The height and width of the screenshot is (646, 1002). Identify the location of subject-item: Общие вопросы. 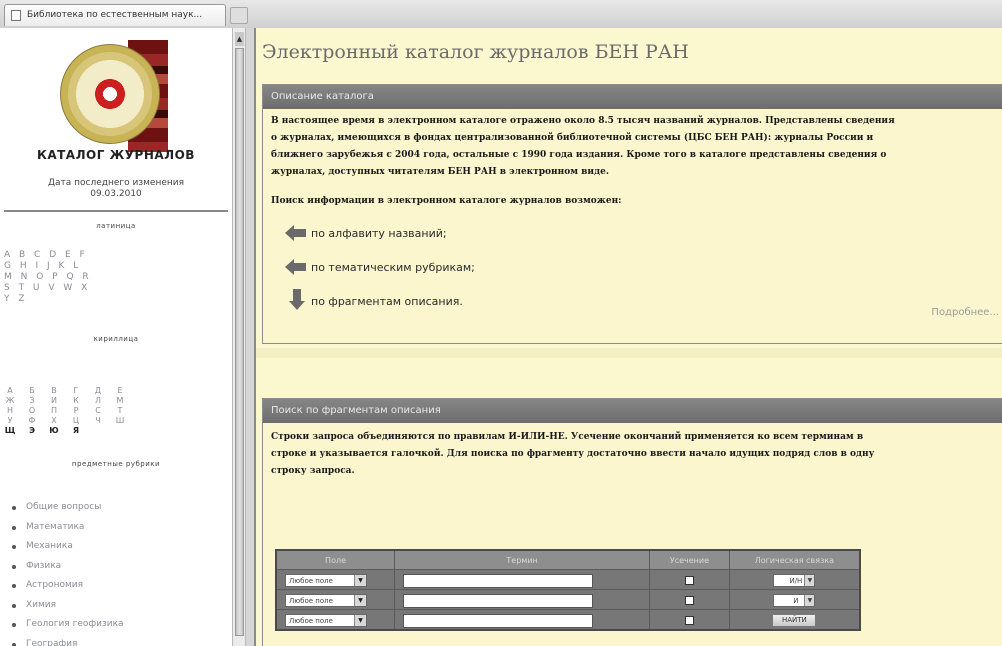
(67, 508).